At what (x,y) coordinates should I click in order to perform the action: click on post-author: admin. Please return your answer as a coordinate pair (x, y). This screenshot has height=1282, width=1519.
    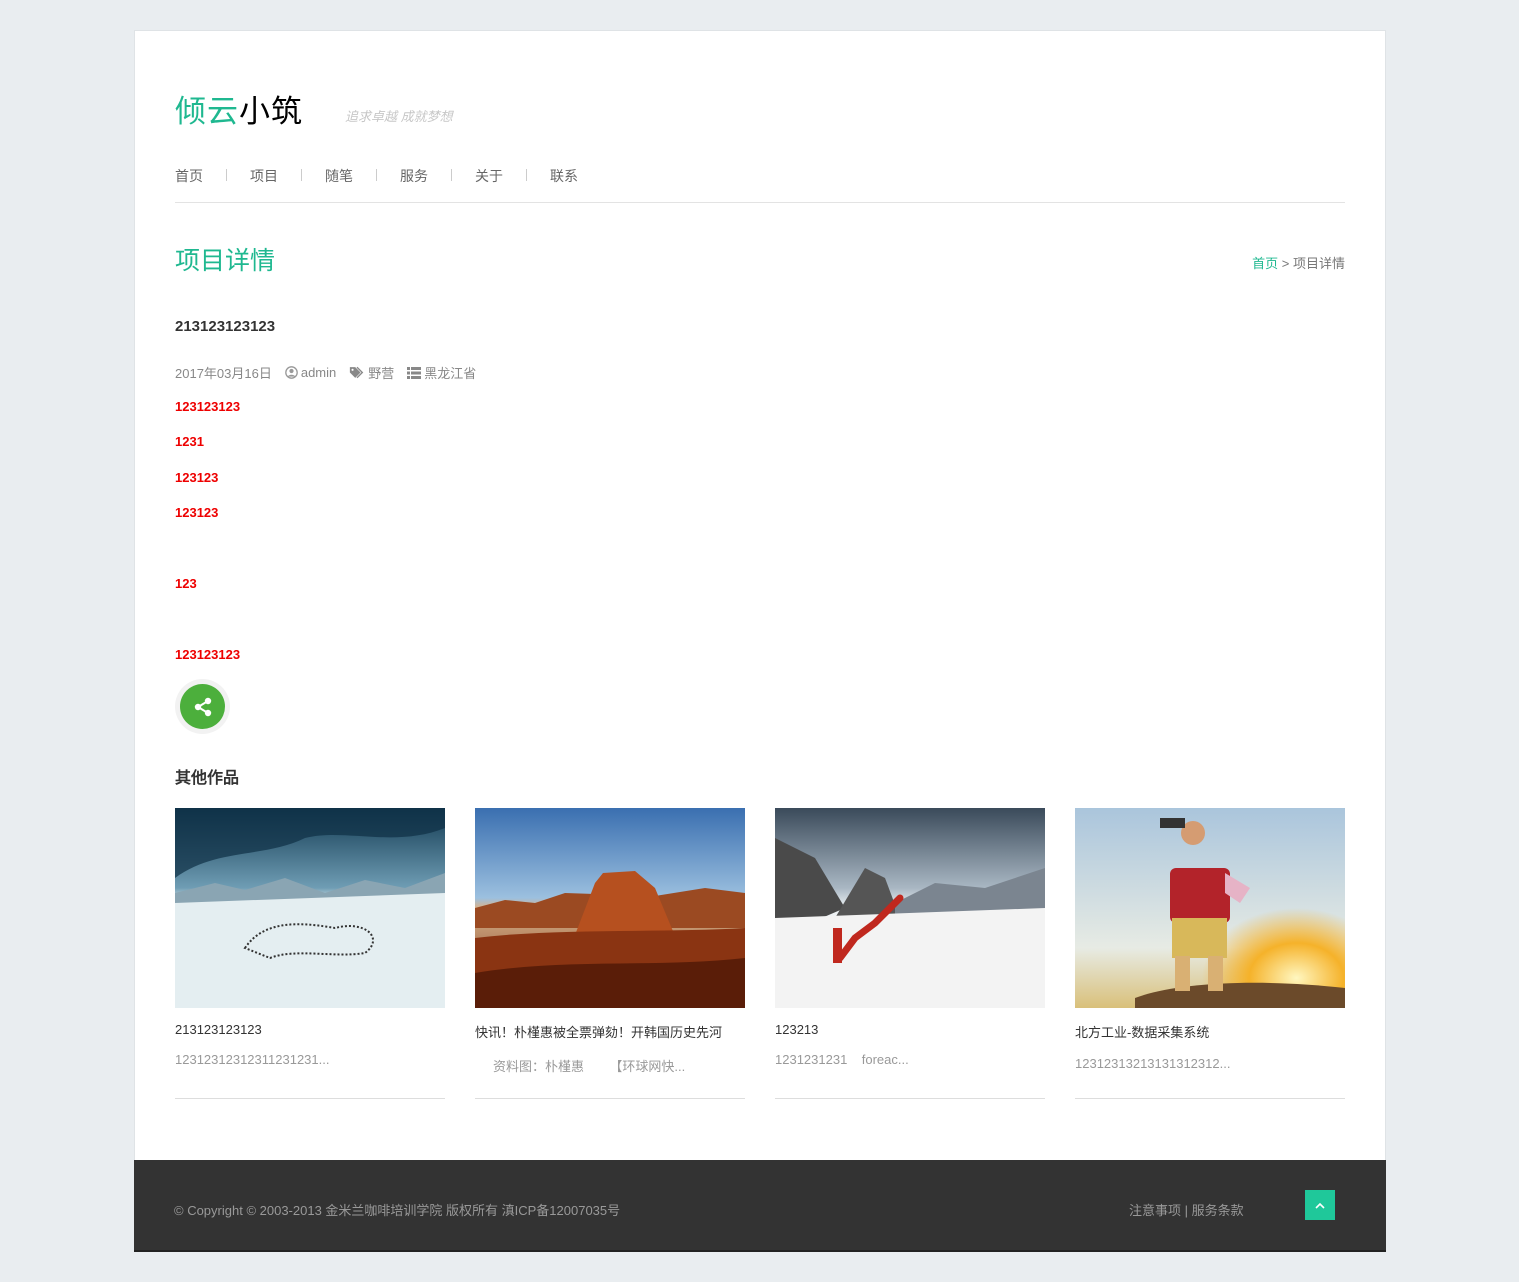
    Looking at the image, I should click on (318, 372).